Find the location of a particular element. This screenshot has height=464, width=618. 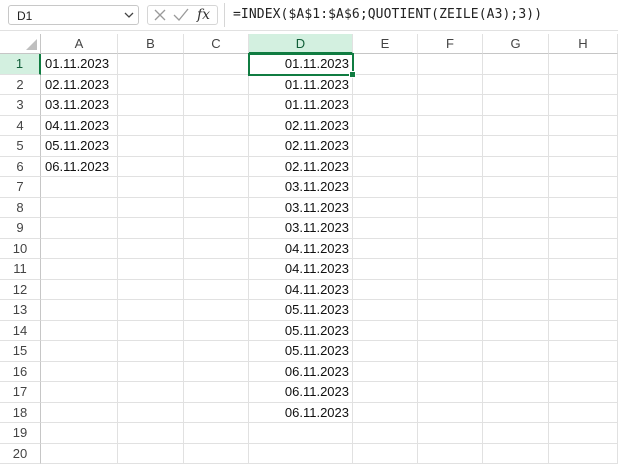

cell-b1 is located at coordinates (151, 64).